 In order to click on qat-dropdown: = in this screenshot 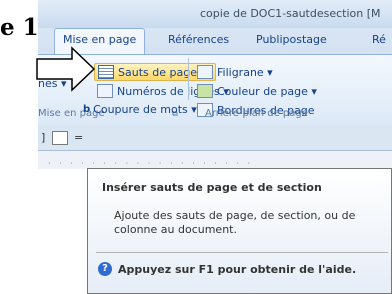, I will do `click(78, 137)`.